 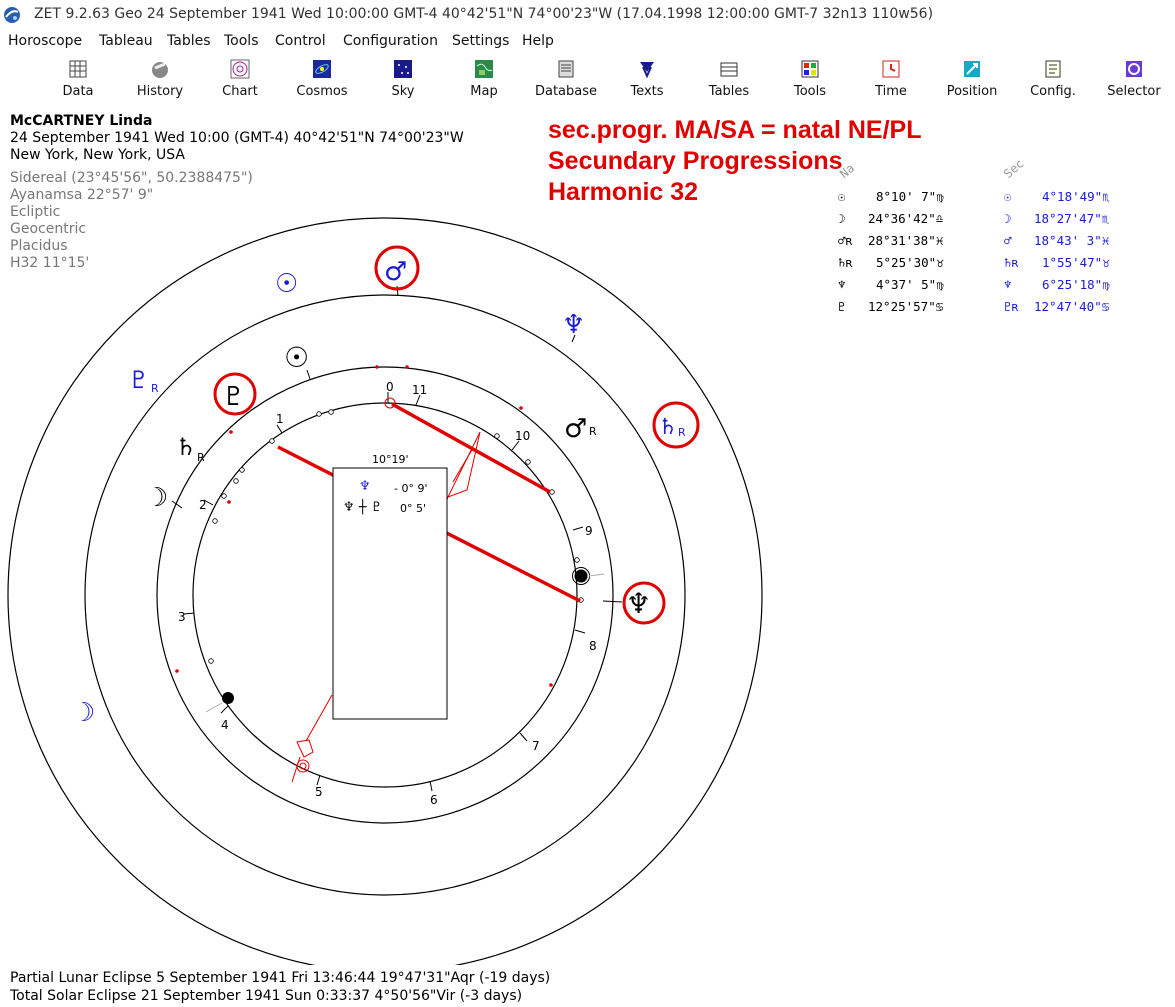 I want to click on menu-help: Help, so click(x=538, y=41).